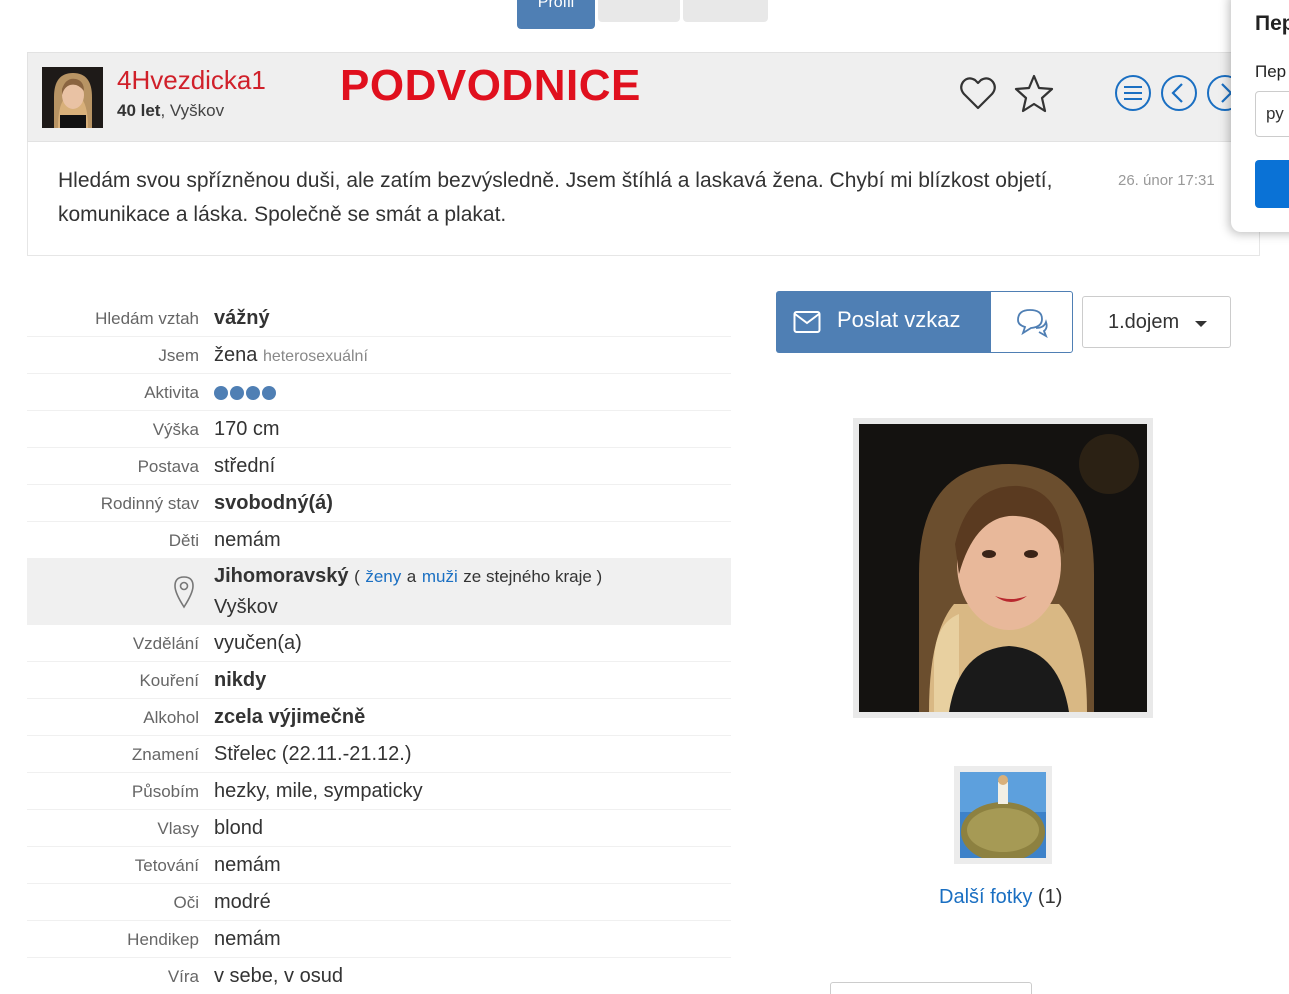 The height and width of the screenshot is (994, 1289). I want to click on detail-row: Vzdělání vyučen(a), so click(379, 643).